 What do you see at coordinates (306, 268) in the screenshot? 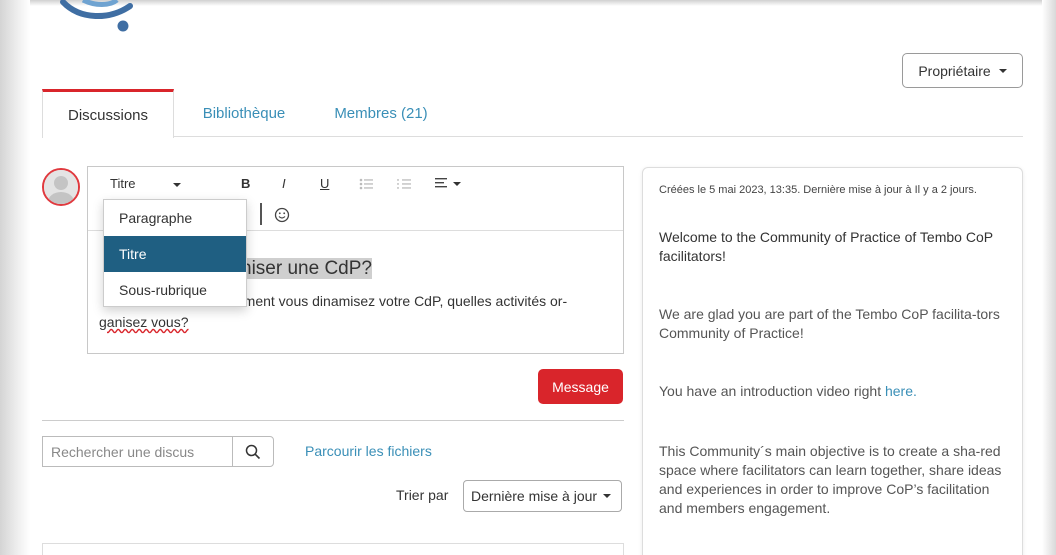
I see `editor-heading: niser une CdP?` at bounding box center [306, 268].